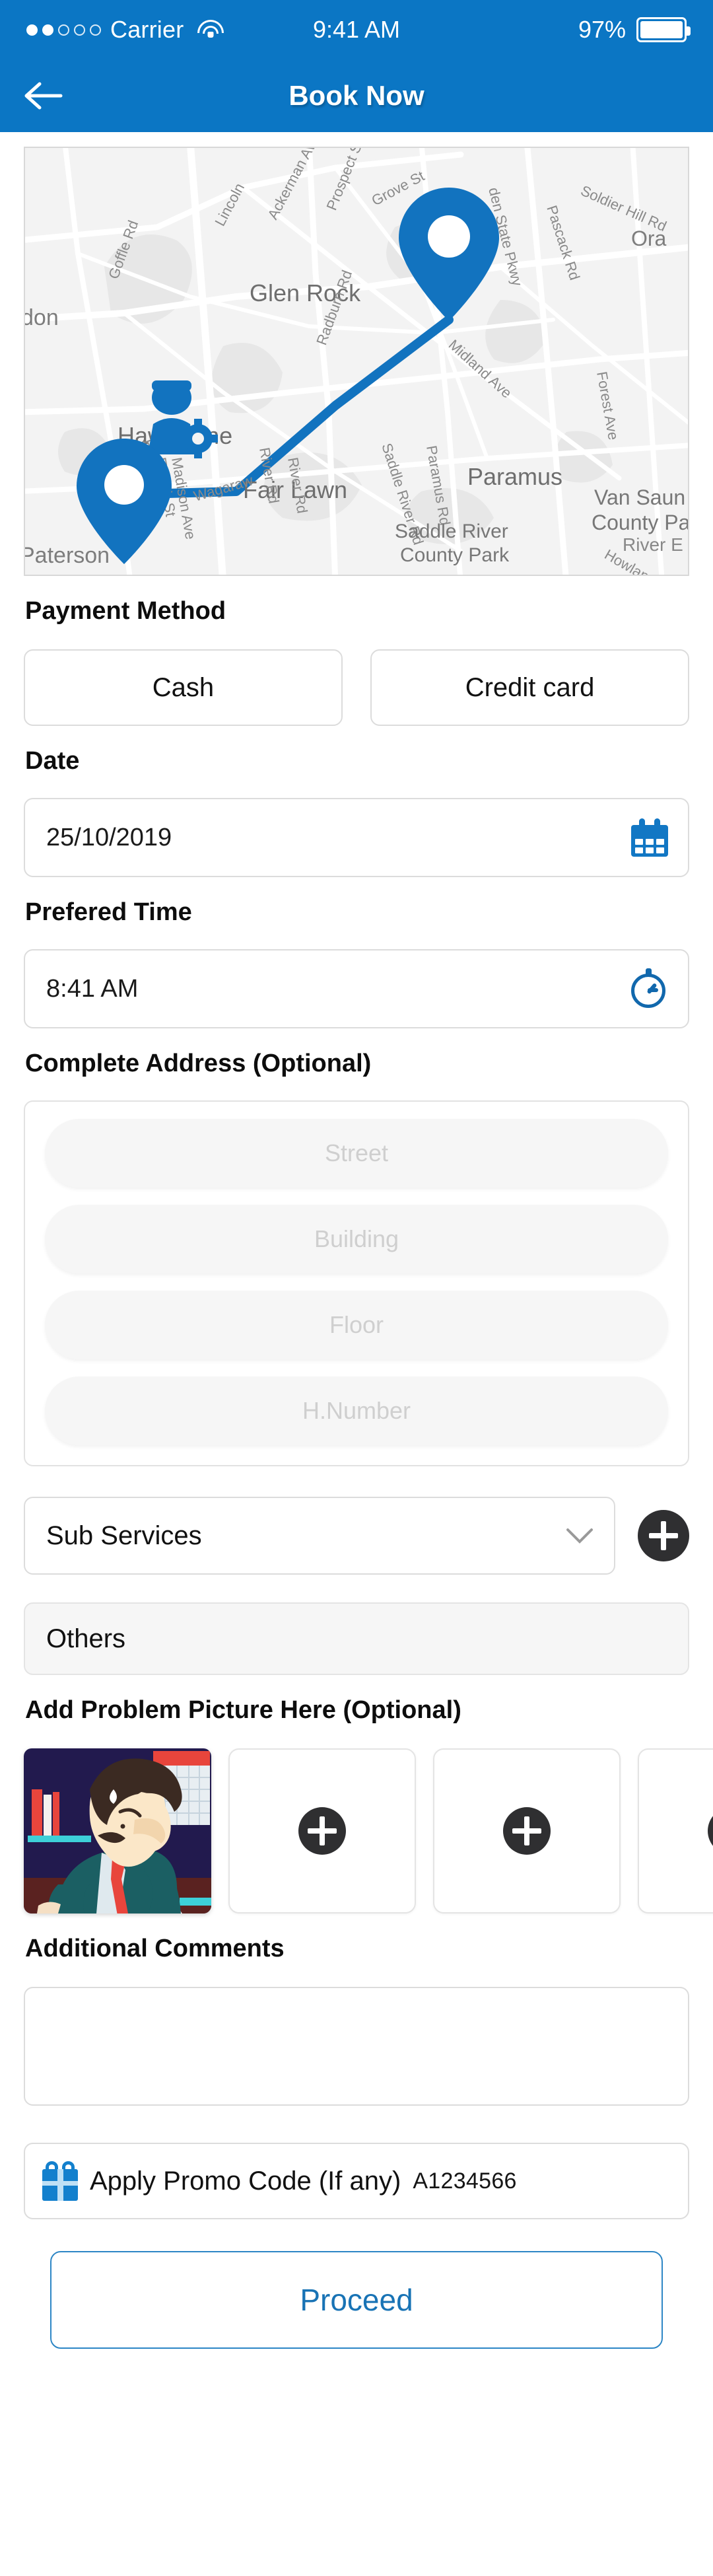  Describe the element at coordinates (663, 30) in the screenshot. I see `battery-full-icon` at that location.